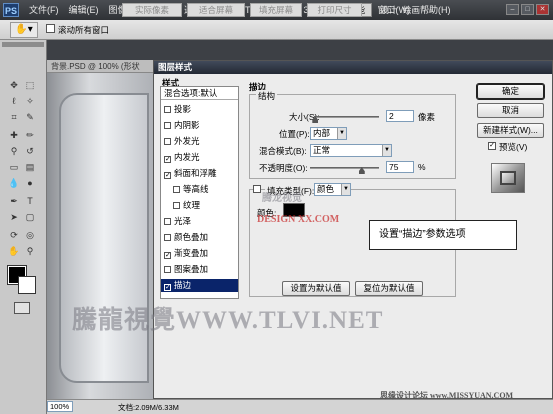 Image resolution: width=553 pixels, height=414 pixels. Describe the element at coordinates (84, 10) in the screenshot. I see `menu-item: 编辑(E)` at that location.